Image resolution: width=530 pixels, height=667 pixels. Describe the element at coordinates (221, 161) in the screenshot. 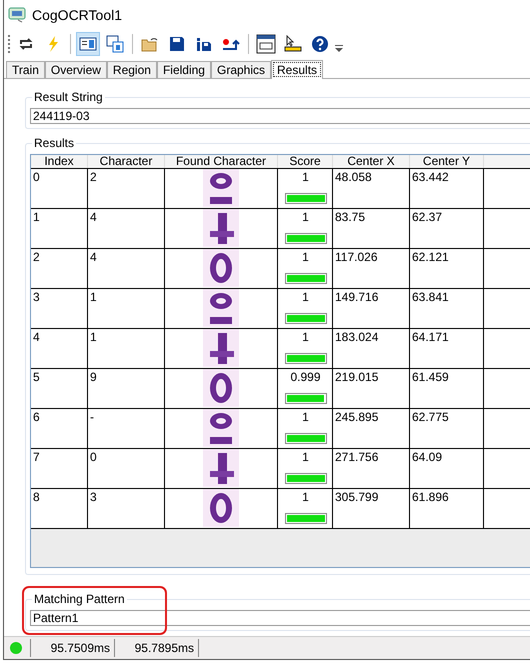

I see `column-header: Found Character` at that location.